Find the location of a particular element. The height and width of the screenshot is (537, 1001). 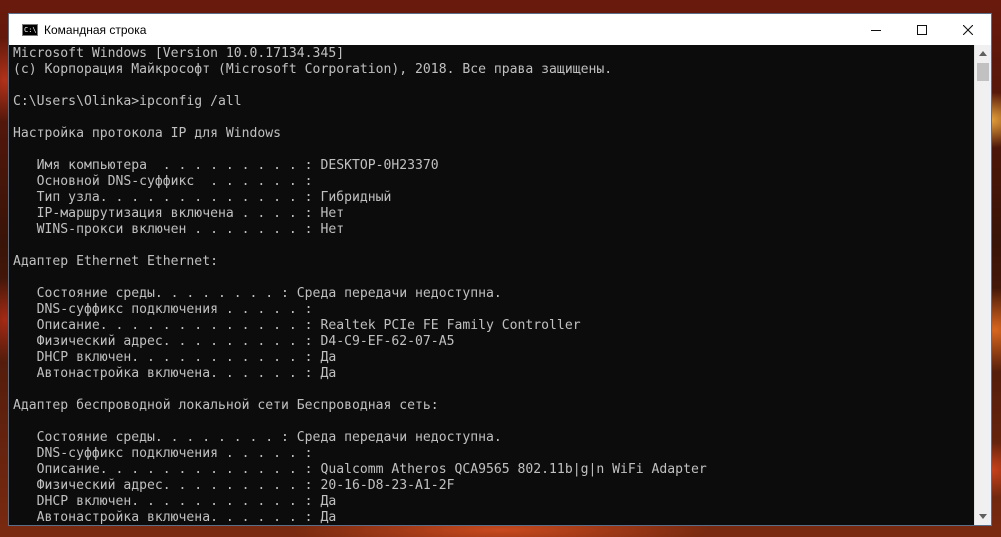

console-line: Основной DNS-суффикс . . . . . . : is located at coordinates (163, 181).